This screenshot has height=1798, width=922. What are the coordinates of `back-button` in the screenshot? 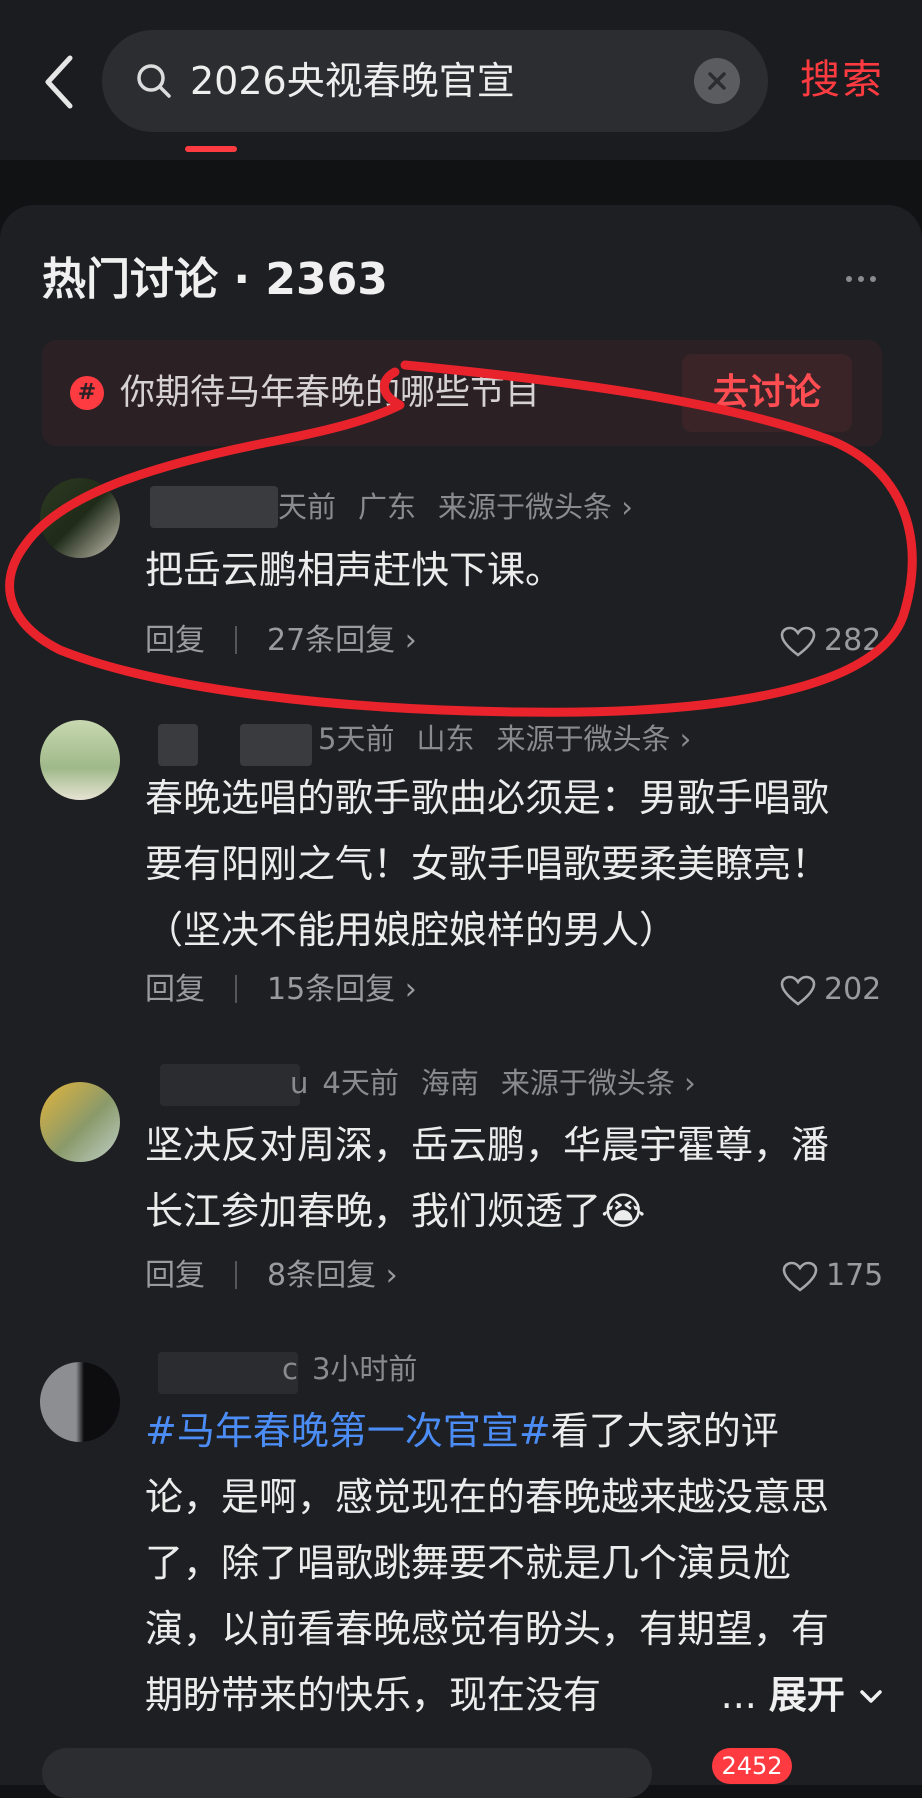 It's located at (60, 82).